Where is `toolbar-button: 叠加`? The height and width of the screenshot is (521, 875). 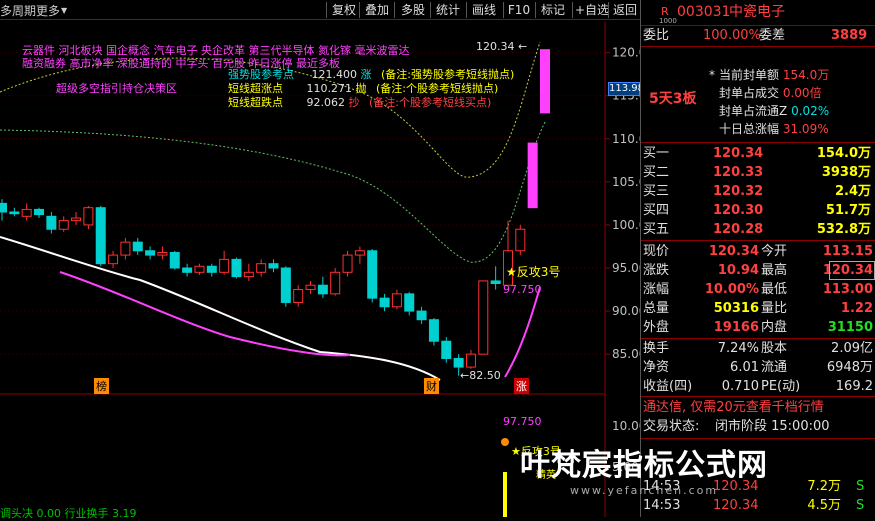
toolbar-button: 叠加 is located at coordinates (377, 10).